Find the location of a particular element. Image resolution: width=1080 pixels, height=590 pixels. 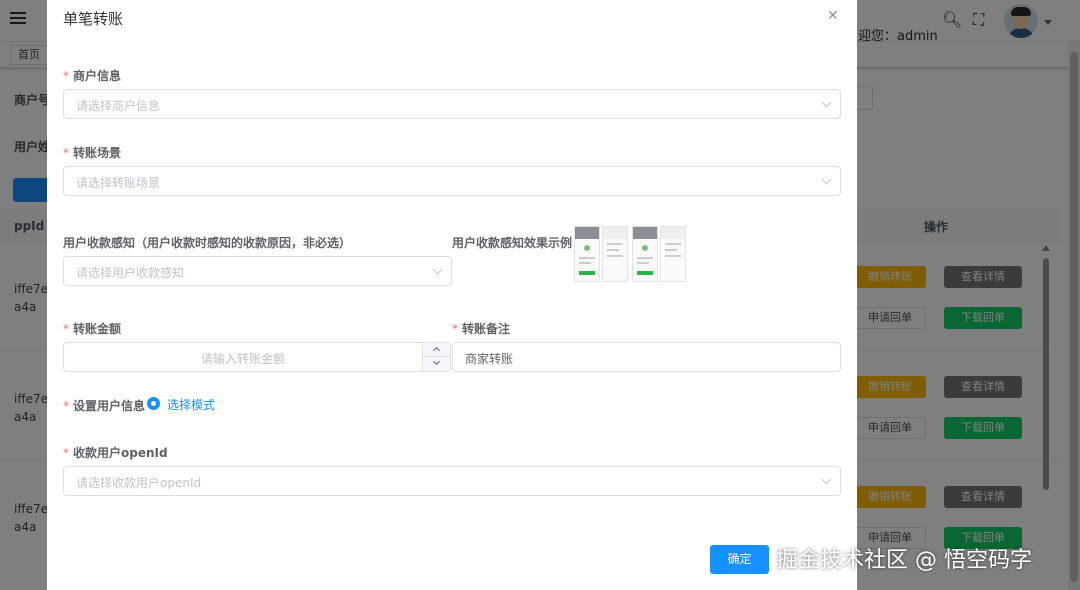

openid-label: * 收款用户openId is located at coordinates (115, 453).